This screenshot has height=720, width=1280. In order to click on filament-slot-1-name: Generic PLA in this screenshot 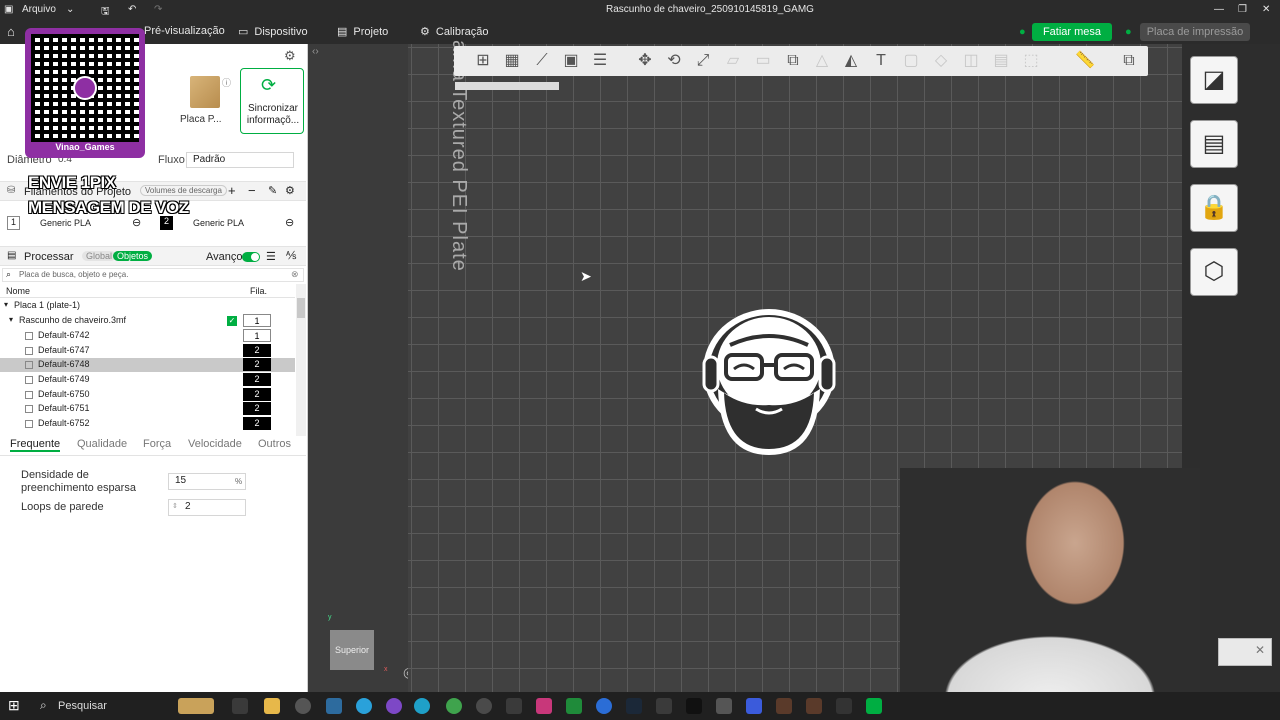, I will do `click(65, 223)`.